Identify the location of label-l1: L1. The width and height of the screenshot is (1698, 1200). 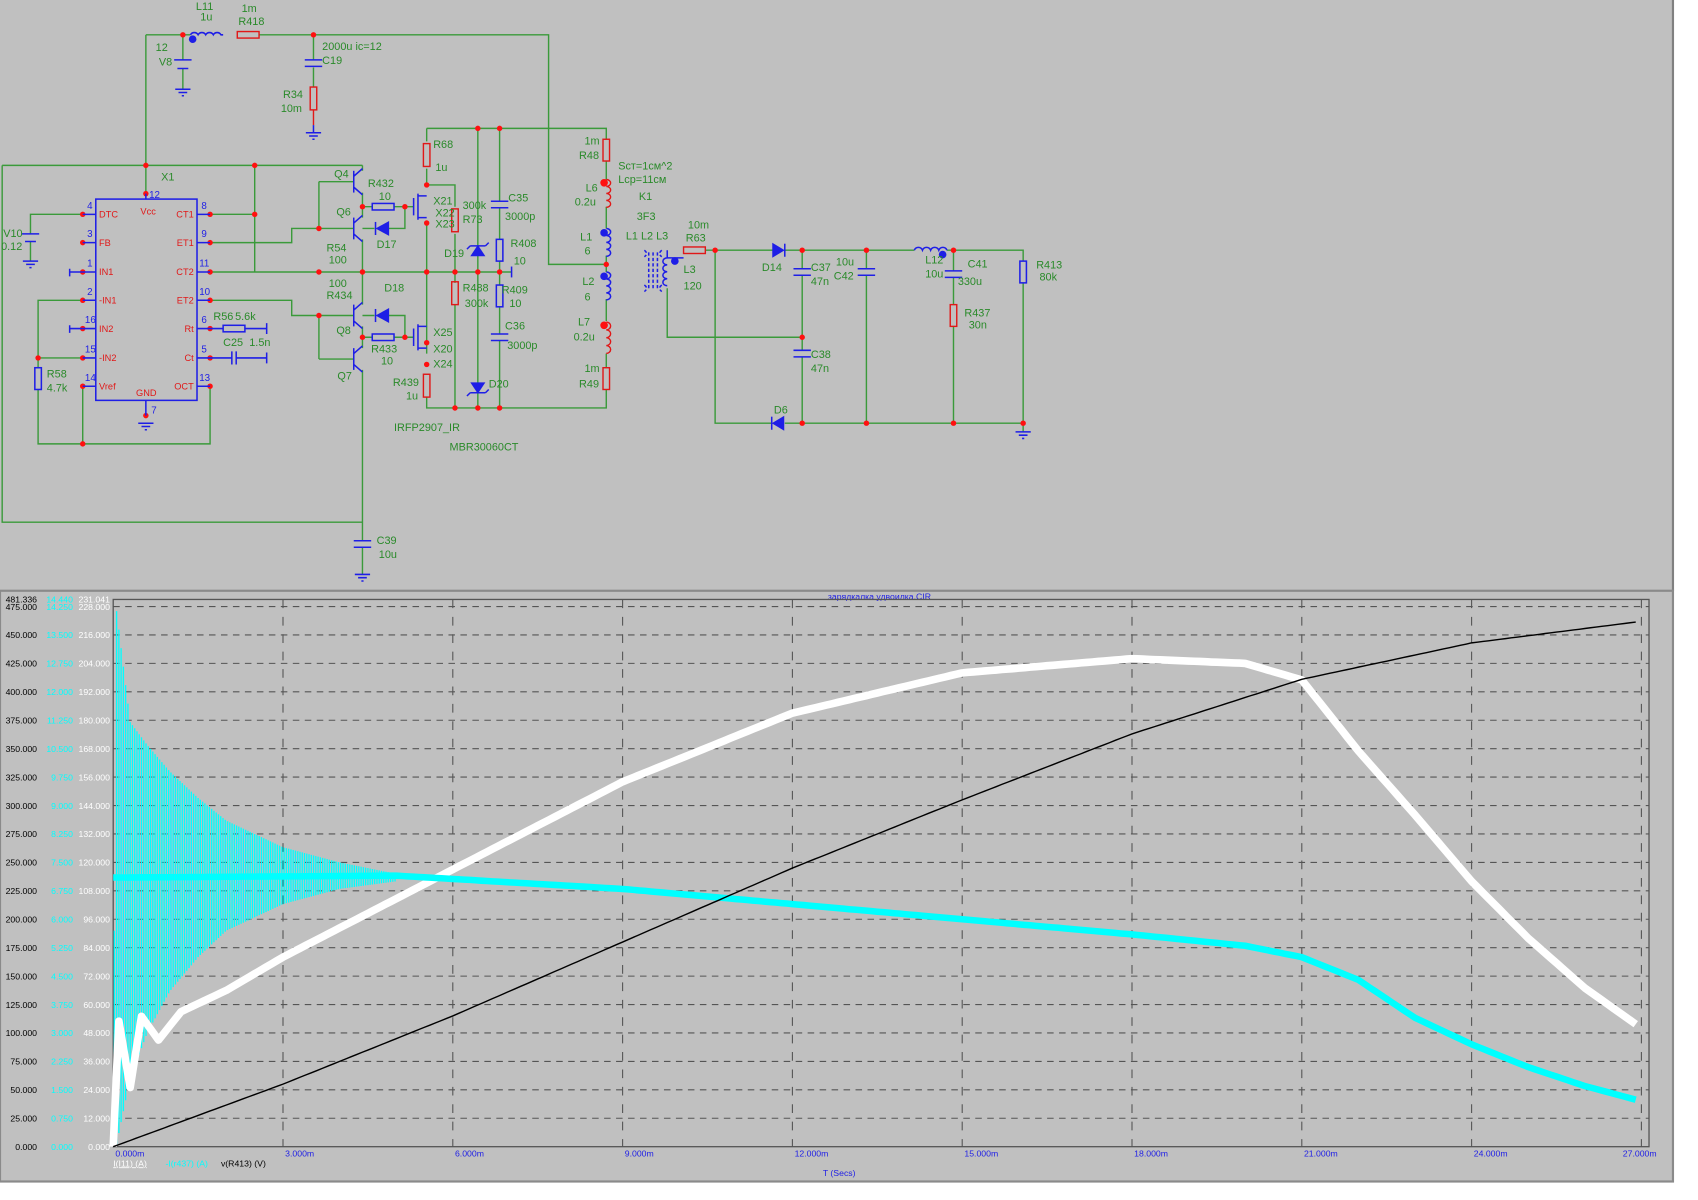
(586, 237).